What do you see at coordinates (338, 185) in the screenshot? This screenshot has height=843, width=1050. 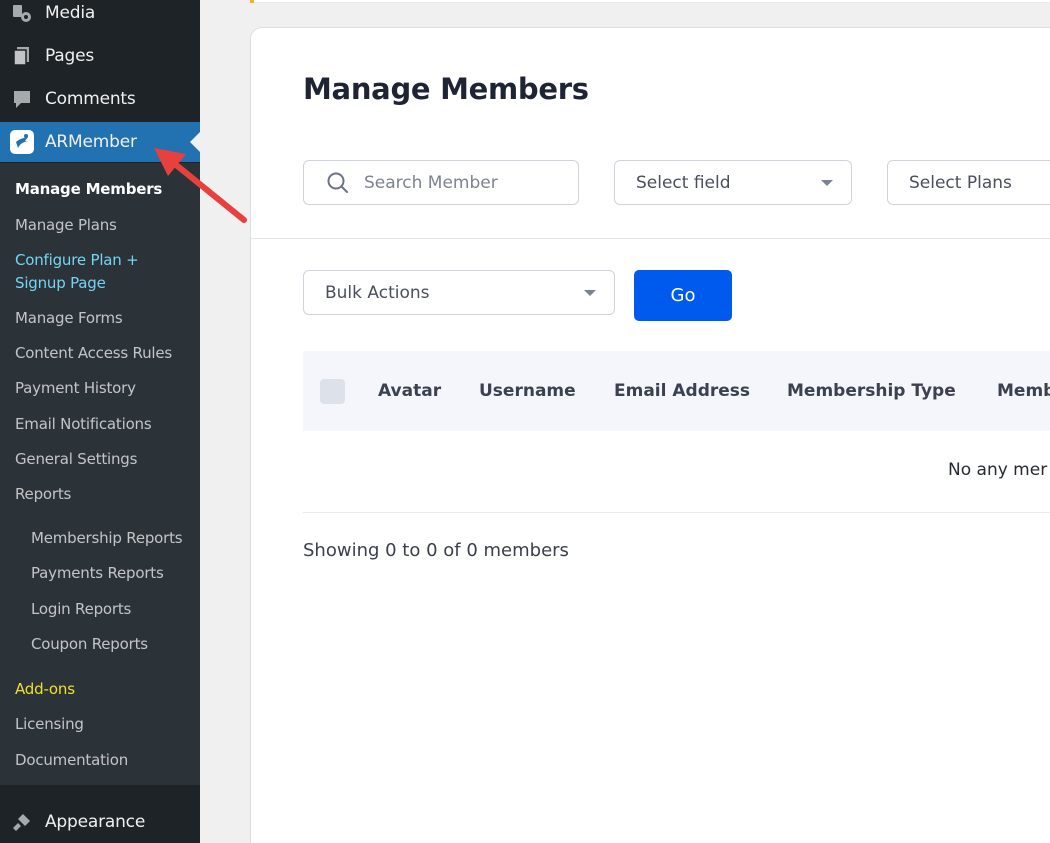 I see `search-icon` at bounding box center [338, 185].